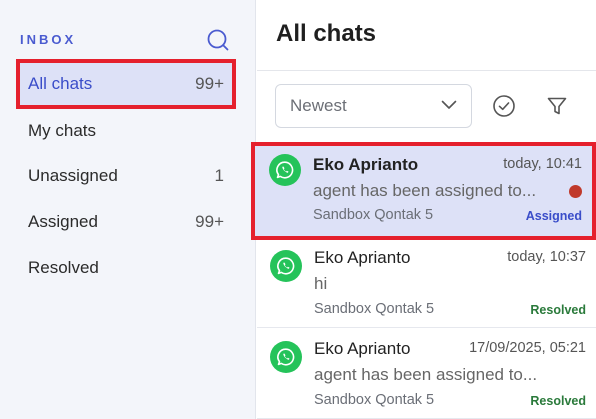 This screenshot has height=419, width=596. Describe the element at coordinates (326, 33) in the screenshot. I see `page-title: All chats` at that location.